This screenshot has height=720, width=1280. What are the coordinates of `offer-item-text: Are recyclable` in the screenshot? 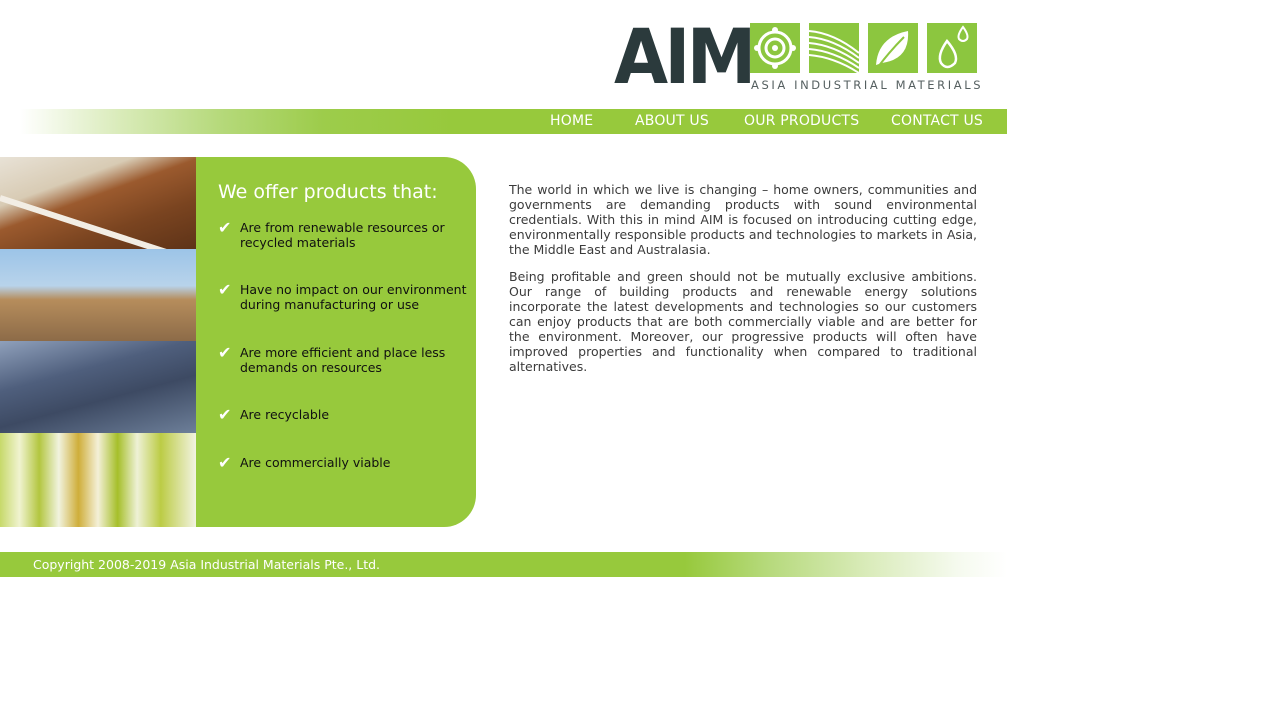 It's located at (285, 414).